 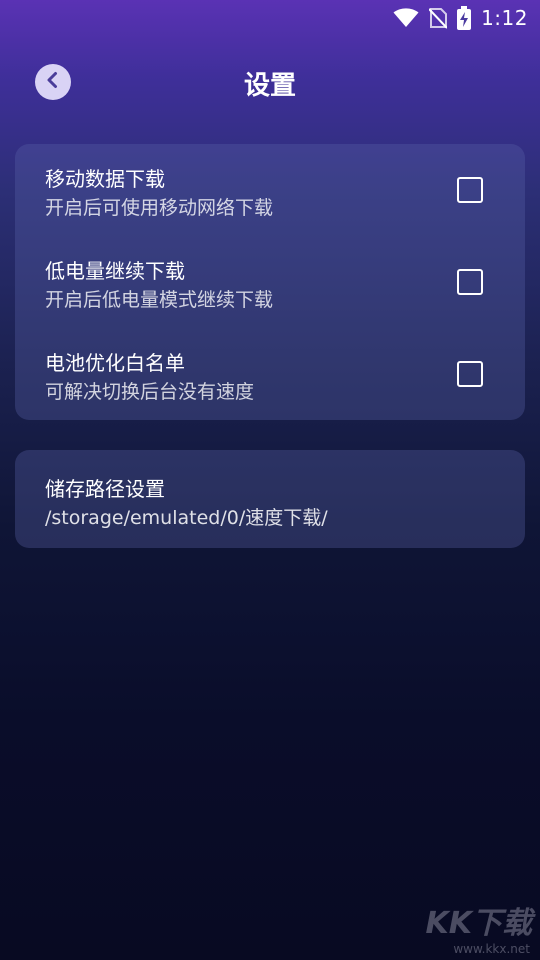 I want to click on setting-battery-whitelist: 电池优化白名单 可解决切换后台没有速度, so click(x=270, y=374).